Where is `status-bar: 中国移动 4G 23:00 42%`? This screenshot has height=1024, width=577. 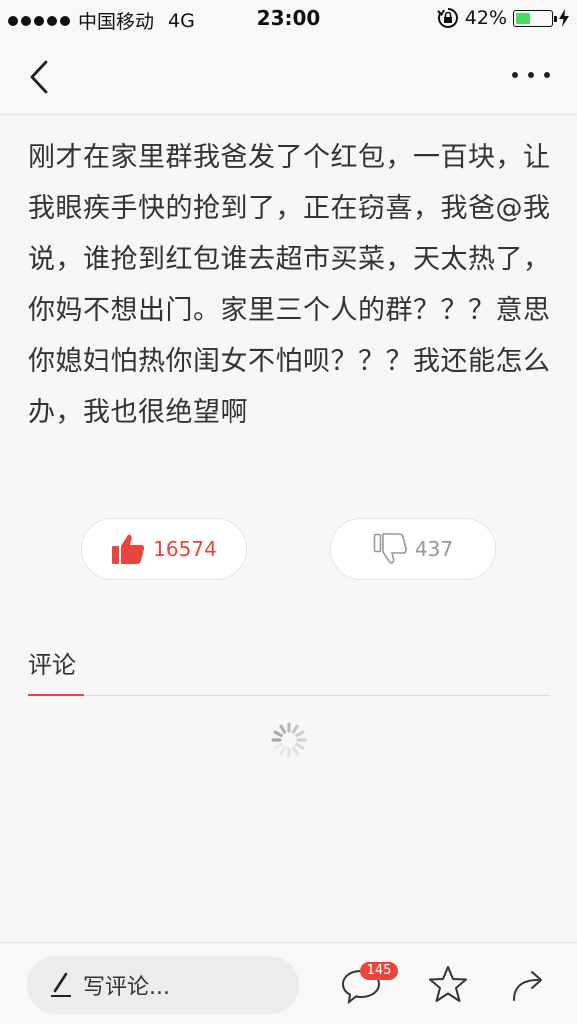 status-bar: 中国移动 4G 23:00 42% is located at coordinates (288, 19).